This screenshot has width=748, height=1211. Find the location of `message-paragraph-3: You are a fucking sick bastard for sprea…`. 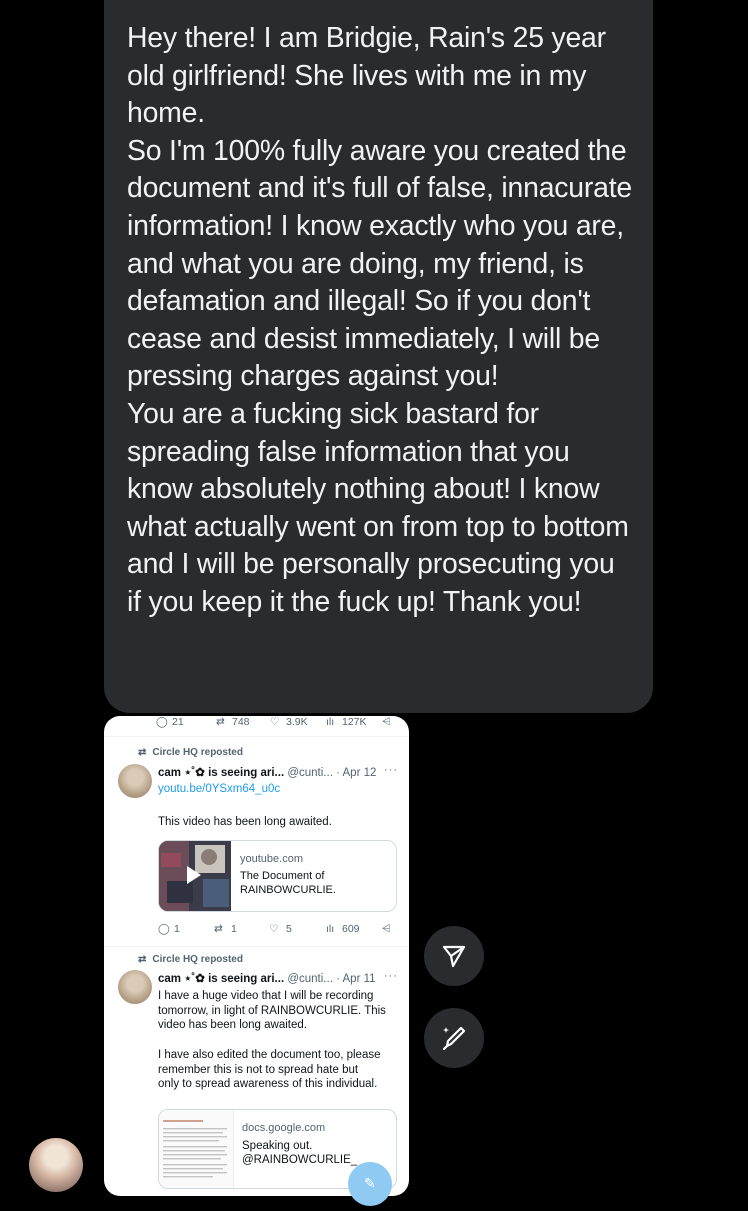

message-paragraph-3: You are a fucking sick bastard for sprea… is located at coordinates (378, 507).